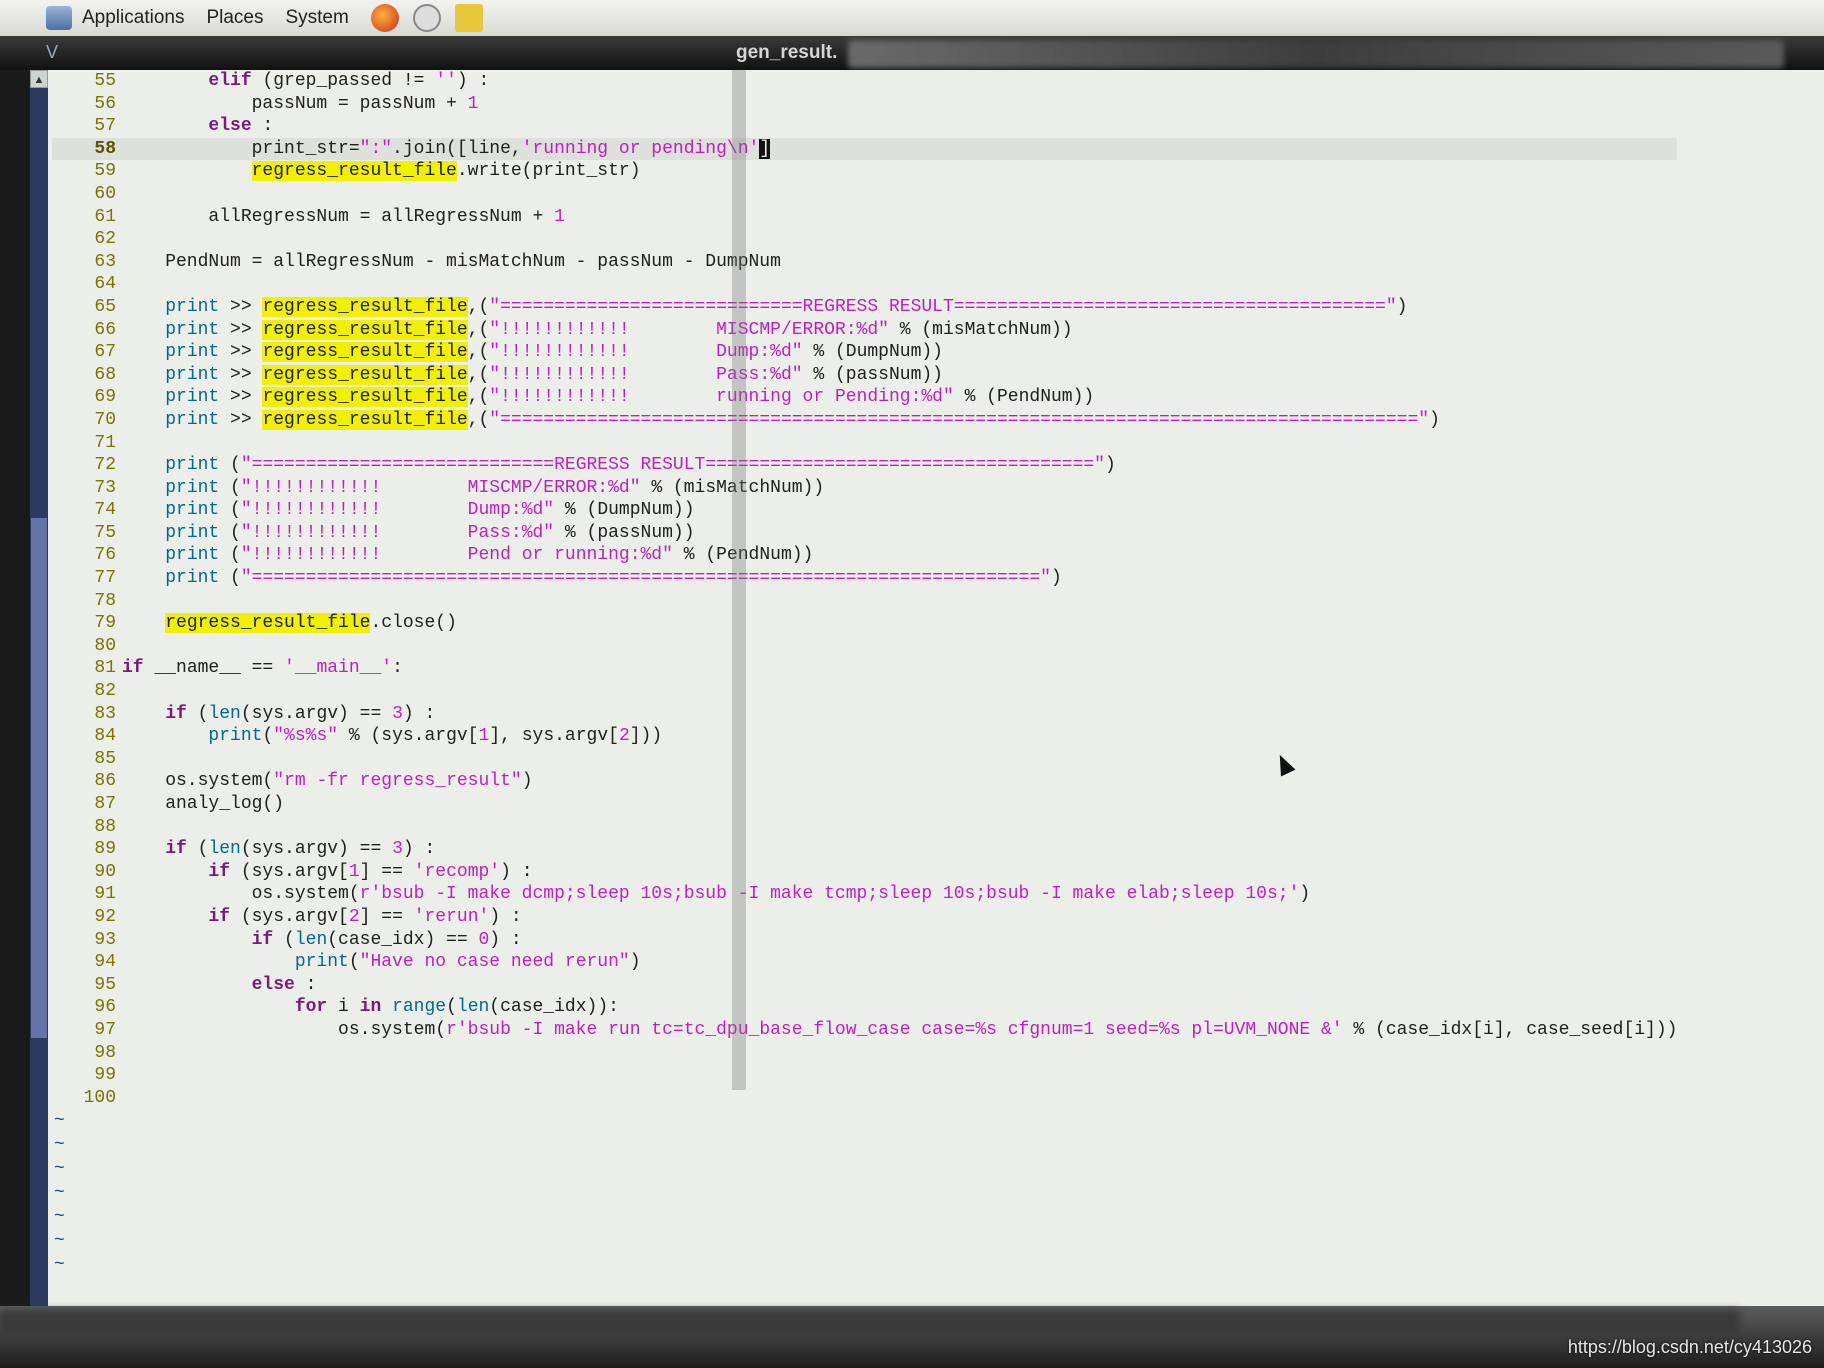  What do you see at coordinates (105, 193) in the screenshot?
I see `code-line: 60` at bounding box center [105, 193].